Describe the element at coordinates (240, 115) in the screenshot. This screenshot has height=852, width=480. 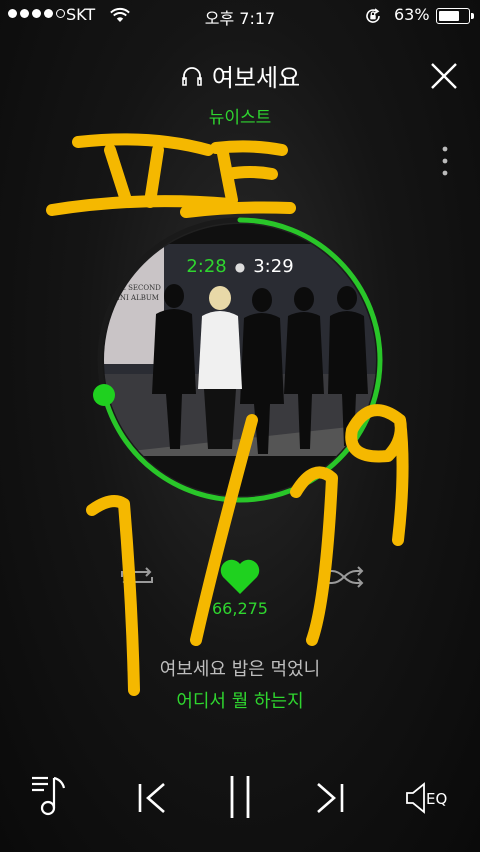
I see `artist-name: 뉴이스트` at that location.